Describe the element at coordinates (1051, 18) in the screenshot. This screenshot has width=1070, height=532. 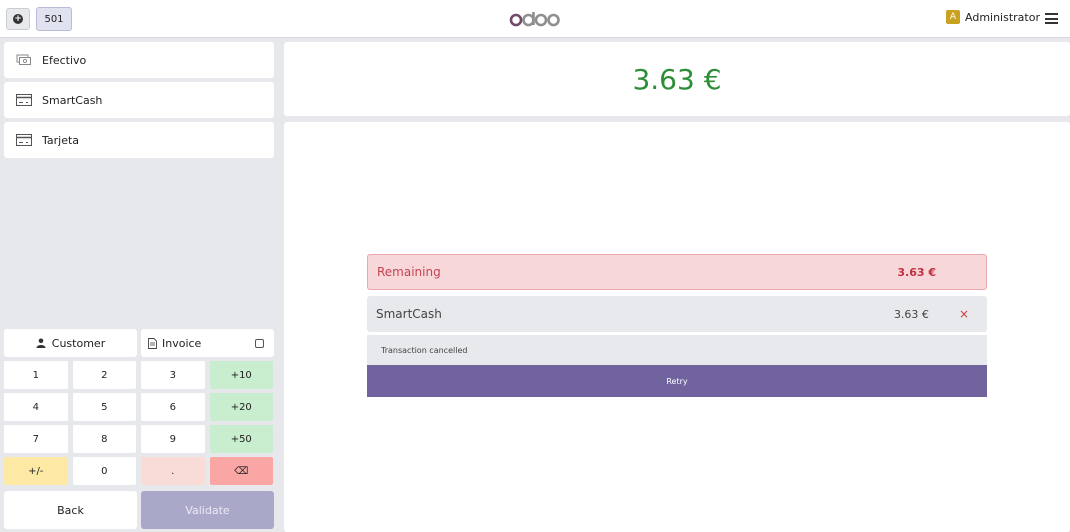
I see `hamburger-menu-icon` at that location.